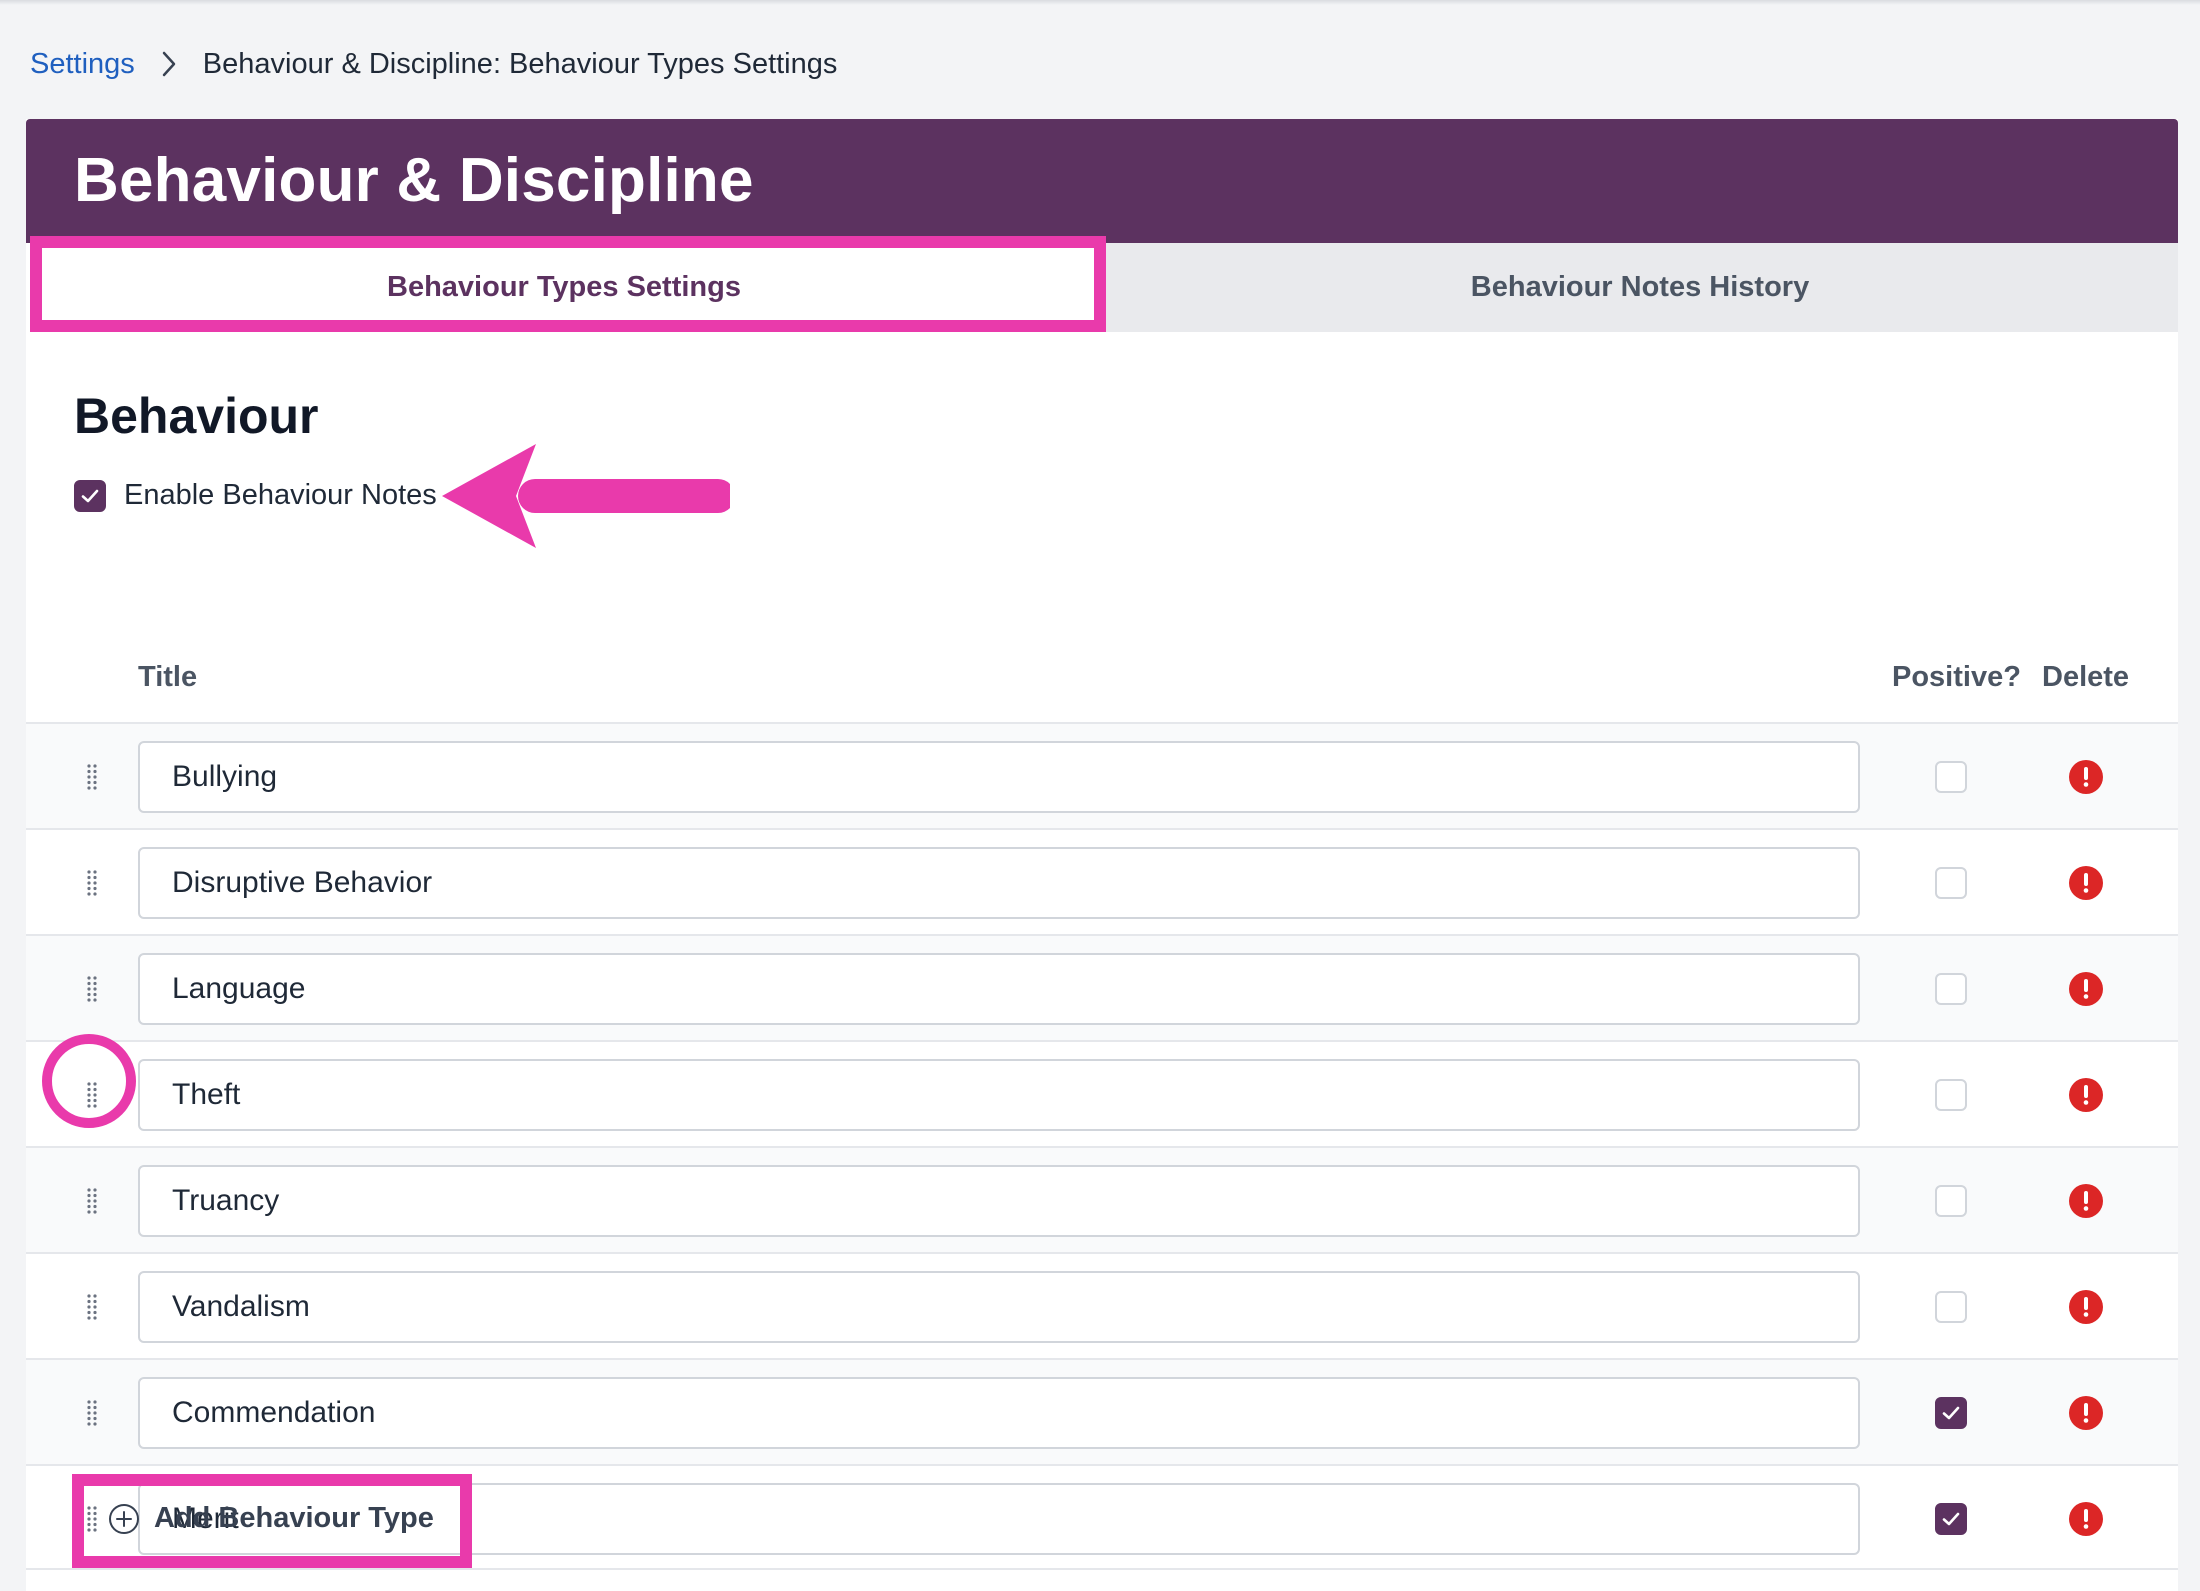 This screenshot has height=1591, width=2200. Describe the element at coordinates (2086, 677) in the screenshot. I see `column-header-delete: Delete` at that location.